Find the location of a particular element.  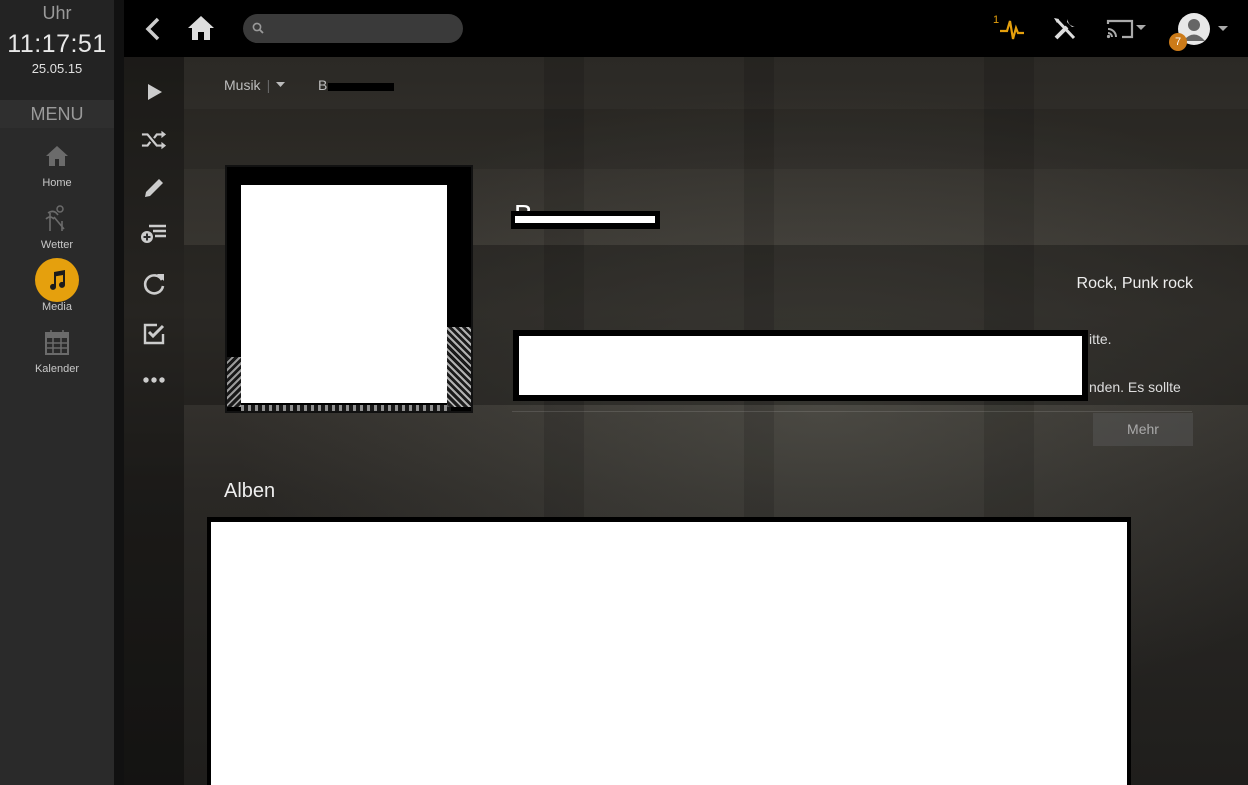

top-bar: 1 7 is located at coordinates (686, 28).